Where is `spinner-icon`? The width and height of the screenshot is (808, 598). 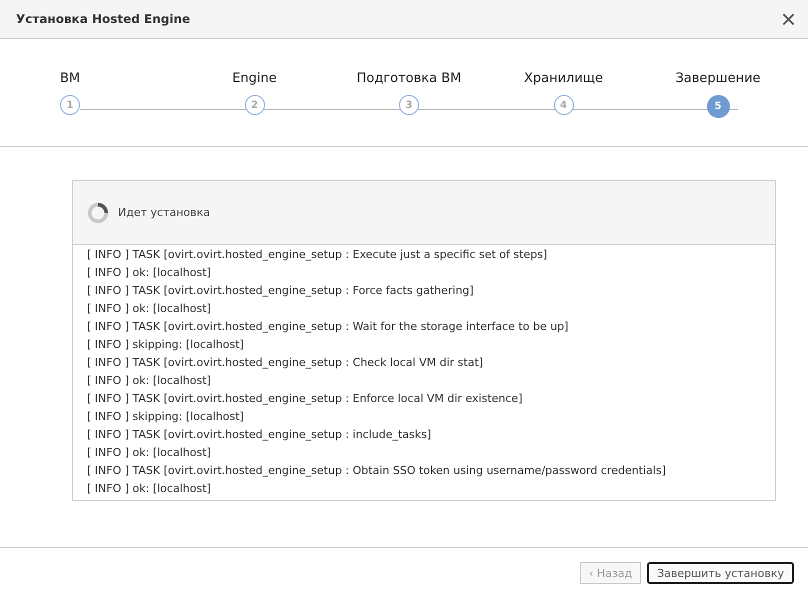 spinner-icon is located at coordinates (98, 213).